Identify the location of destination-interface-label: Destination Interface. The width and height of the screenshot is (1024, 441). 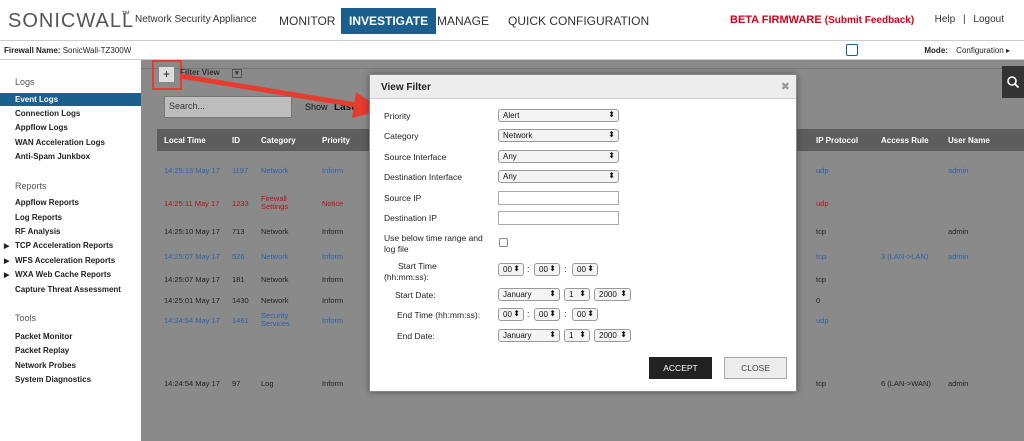
(423, 177).